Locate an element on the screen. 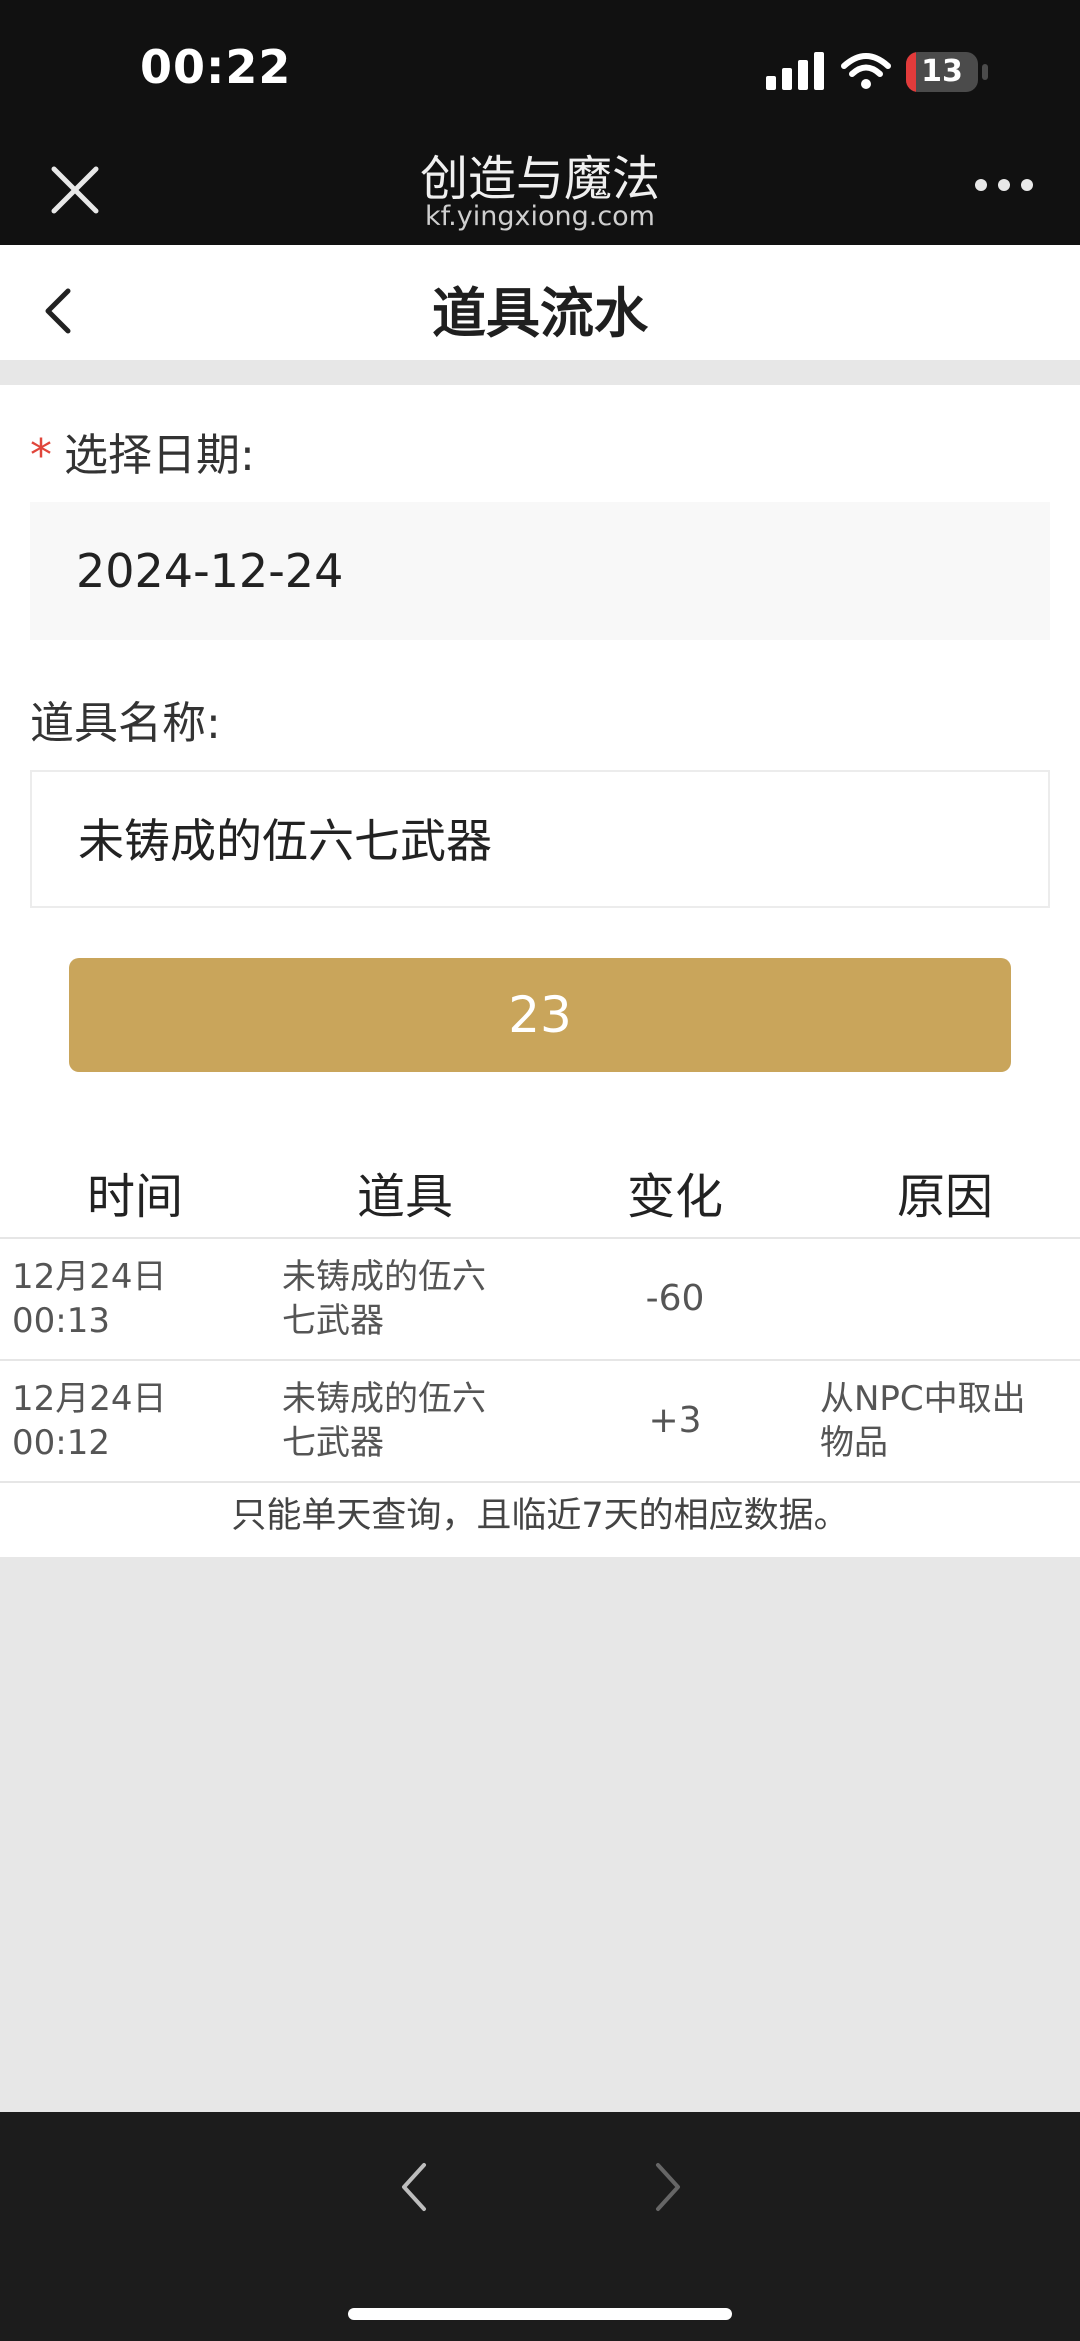  status-bar: 00:22 13 is located at coordinates (540, 62).